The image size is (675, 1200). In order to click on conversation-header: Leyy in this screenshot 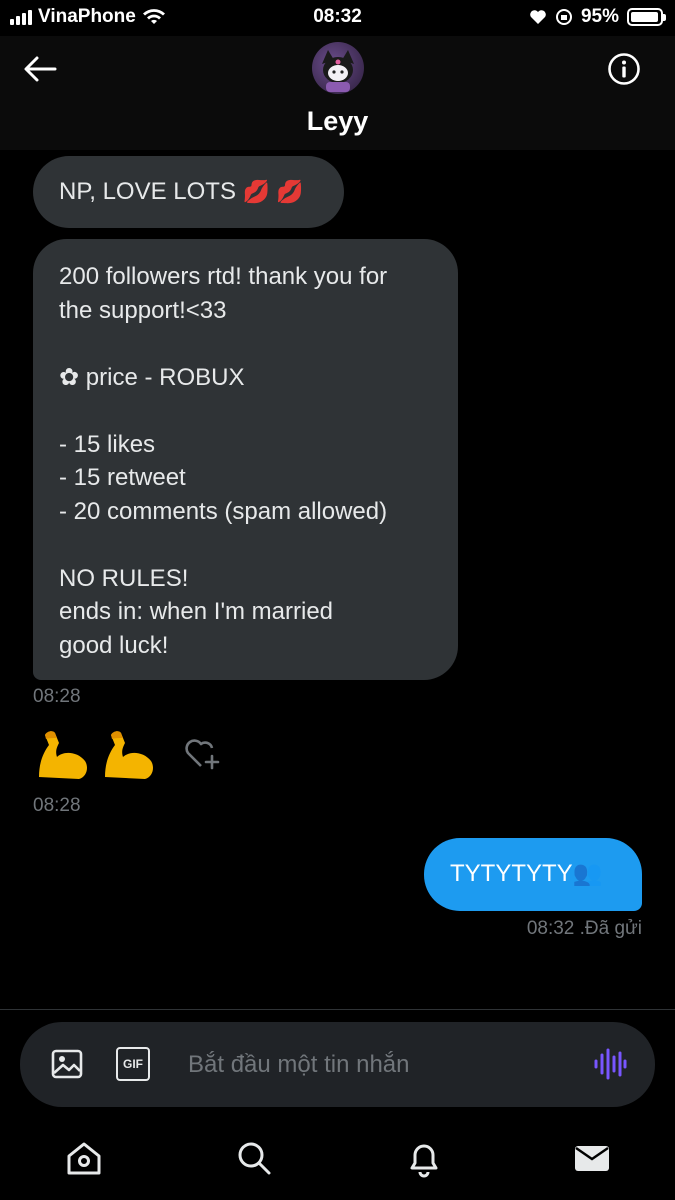, I will do `click(337, 93)`.